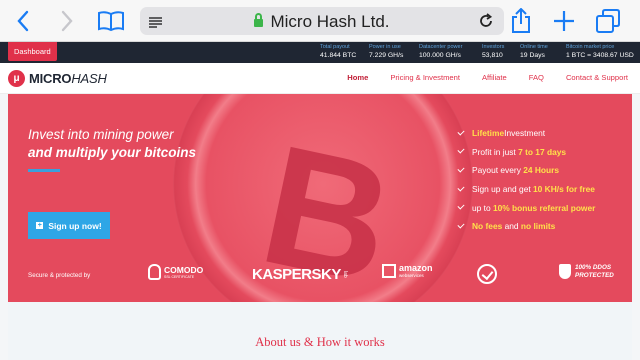 This screenshot has height=360, width=640. I want to click on address-bar: Micro Hash Ltd., so click(322, 21).